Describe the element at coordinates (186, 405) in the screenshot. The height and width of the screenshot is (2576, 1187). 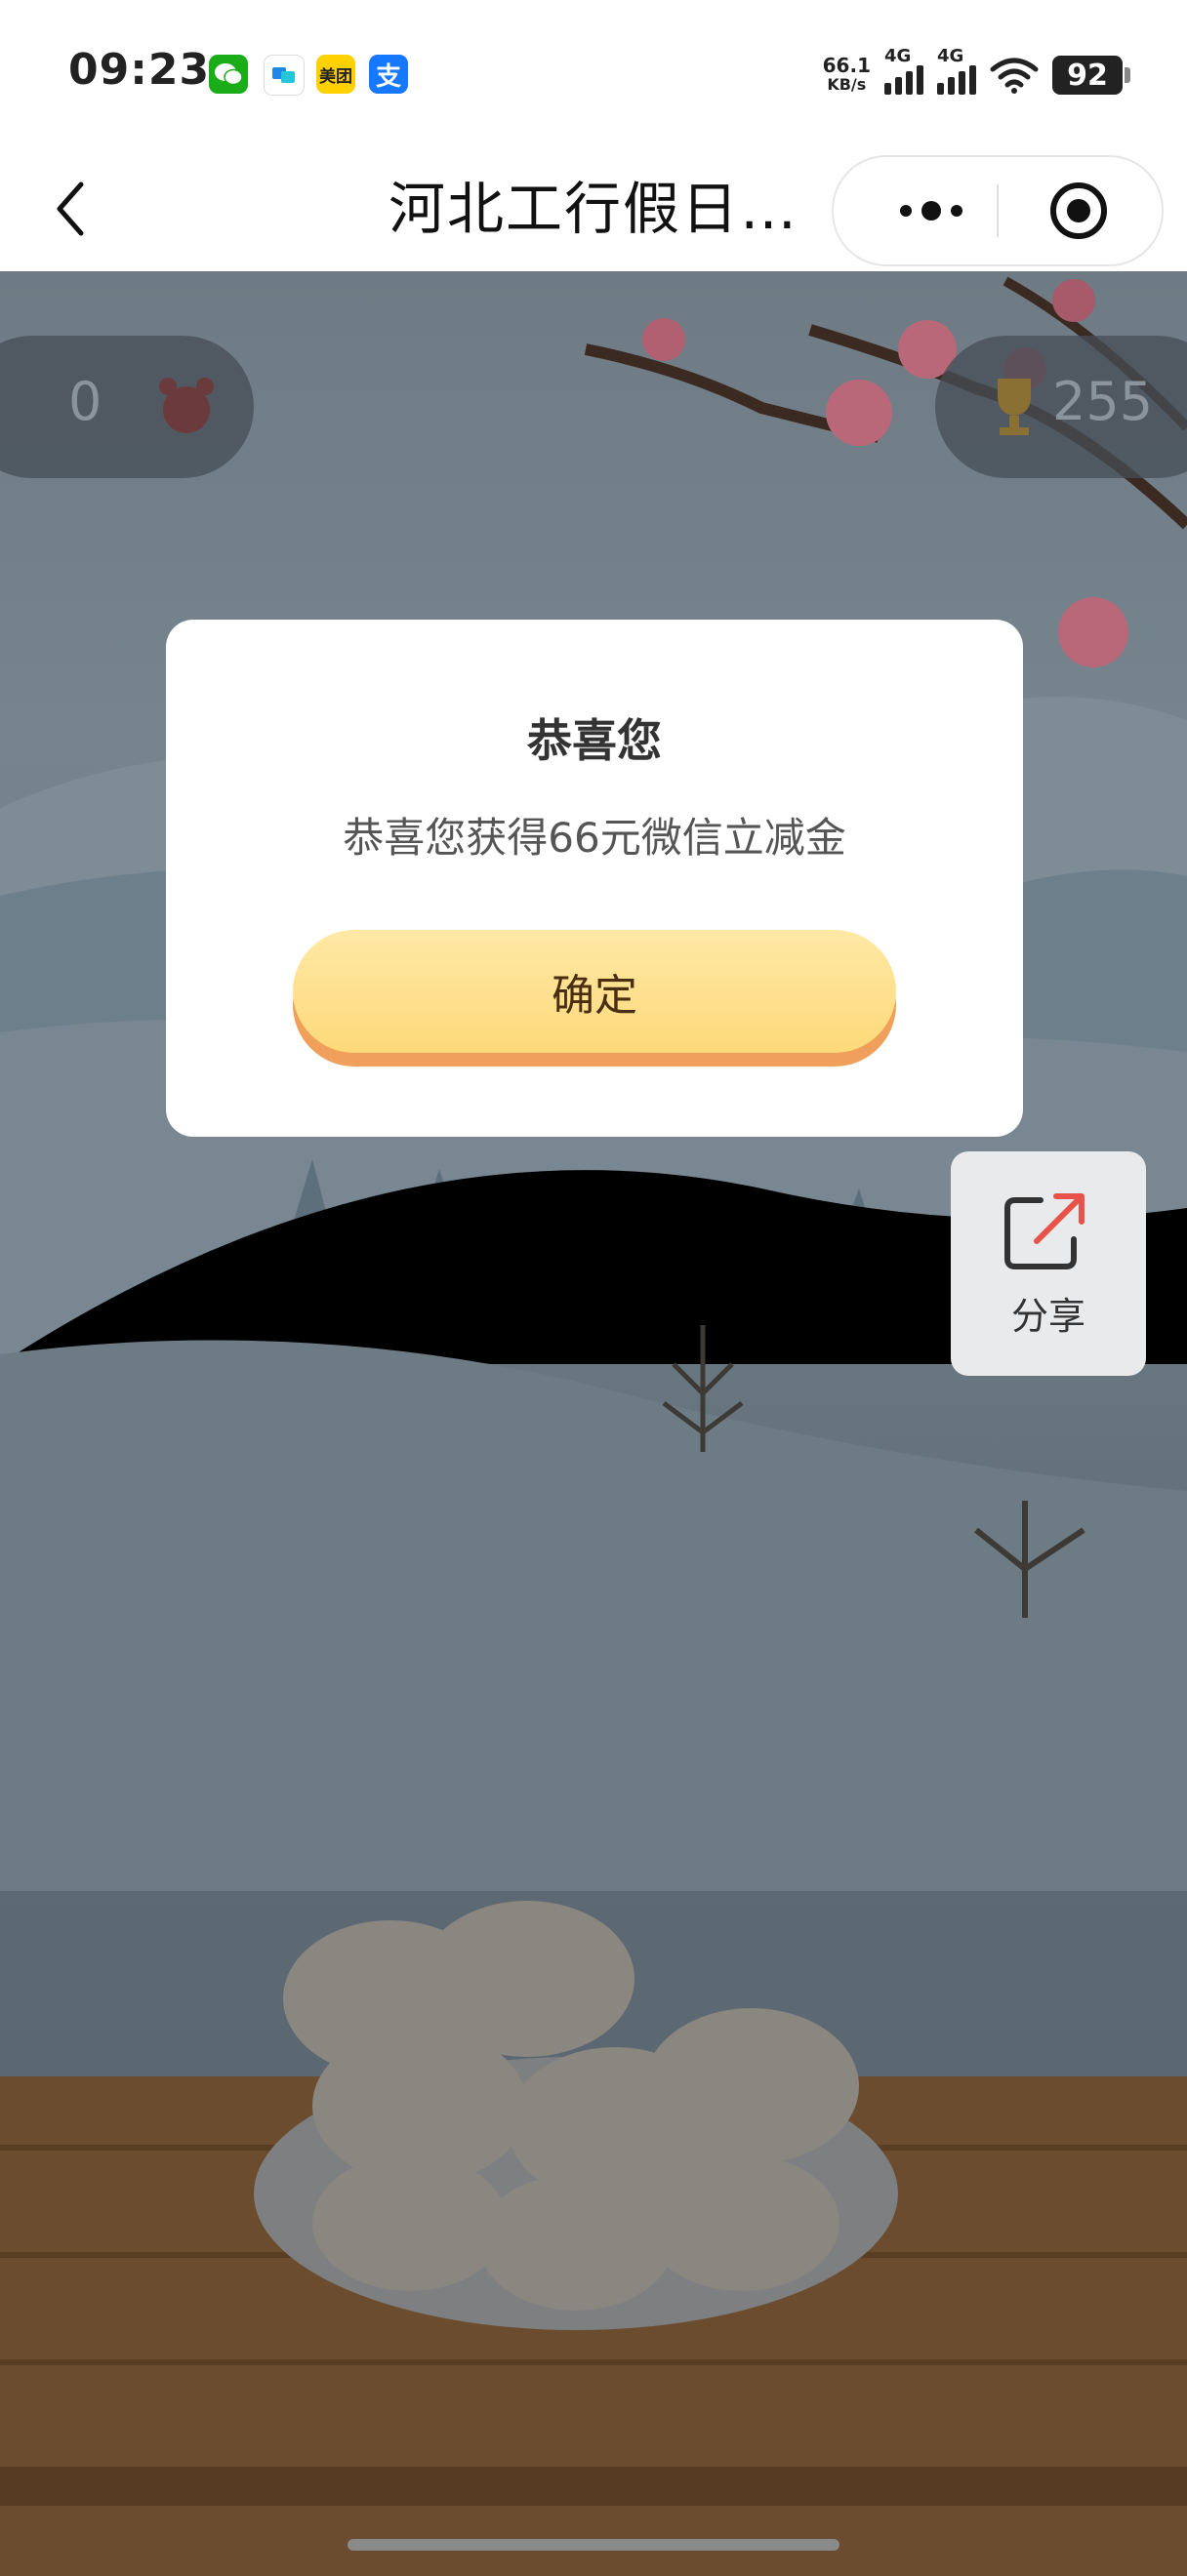
I see `alarm-clock-icon` at that location.